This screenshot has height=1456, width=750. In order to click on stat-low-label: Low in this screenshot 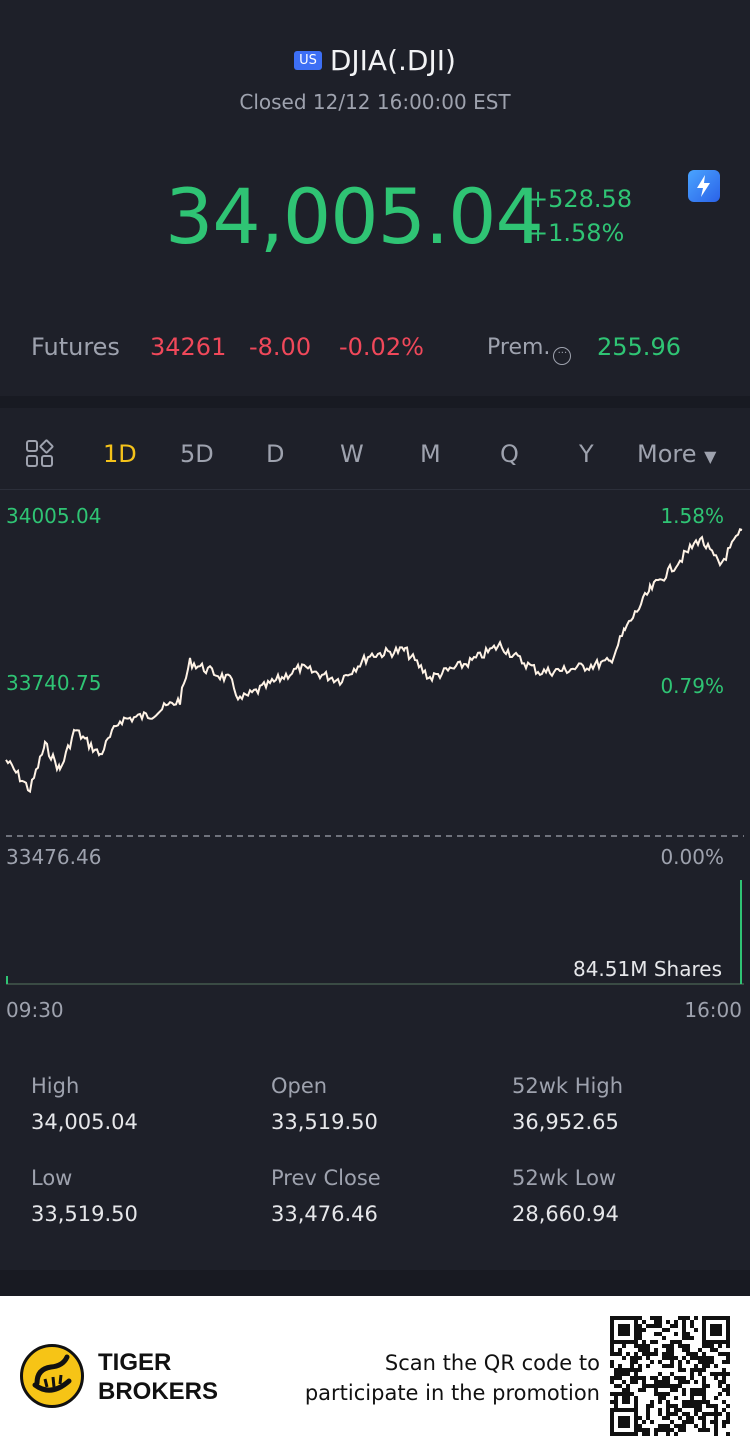, I will do `click(52, 1178)`.